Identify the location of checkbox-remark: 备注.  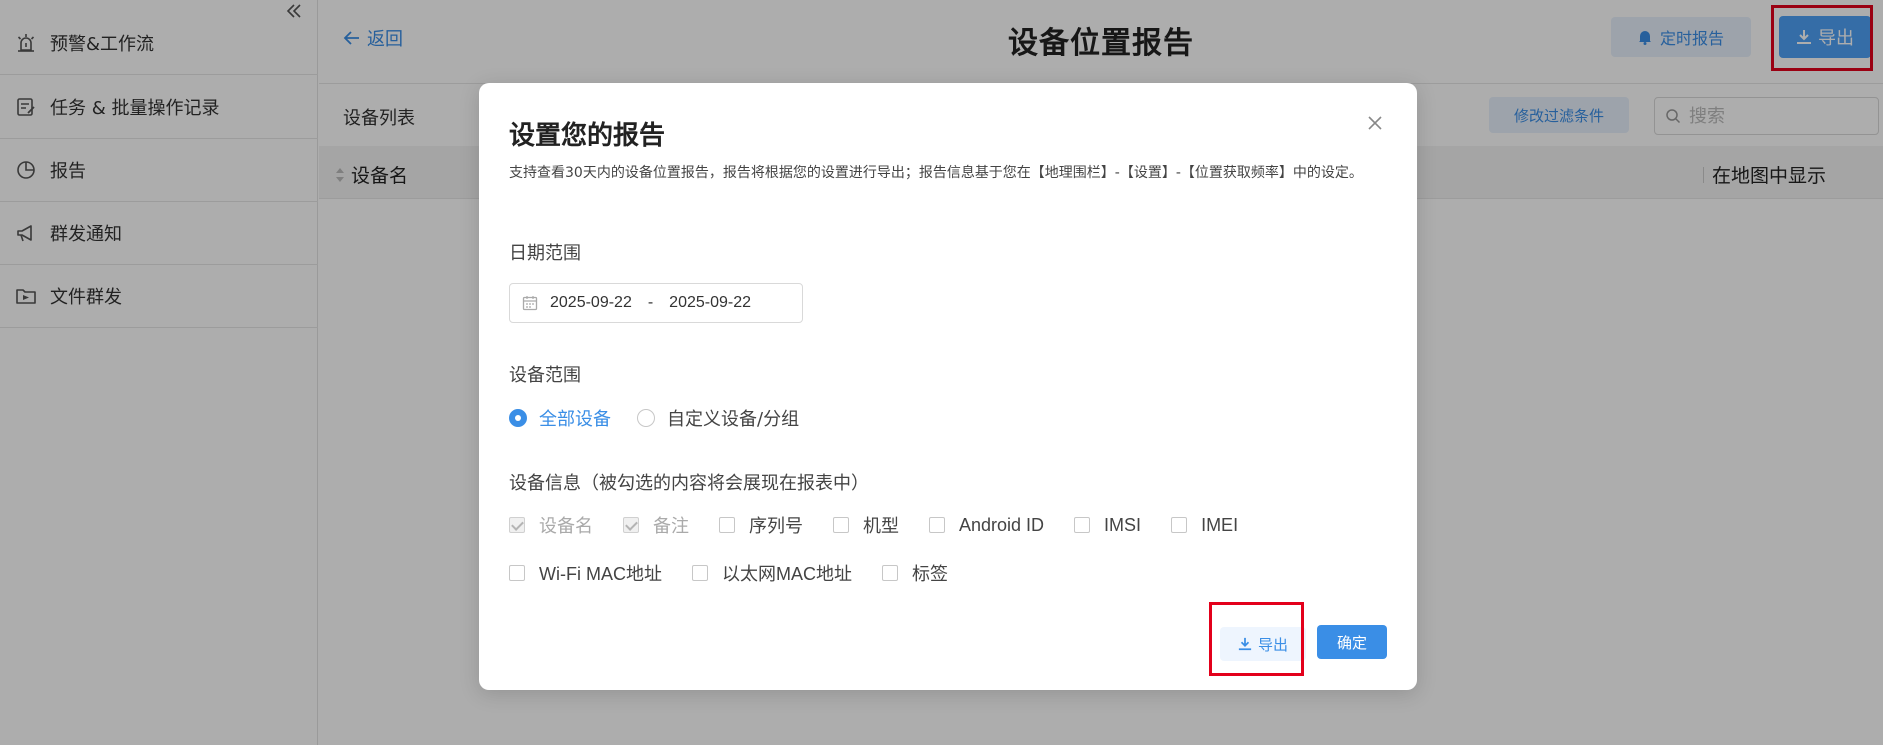
(656, 525).